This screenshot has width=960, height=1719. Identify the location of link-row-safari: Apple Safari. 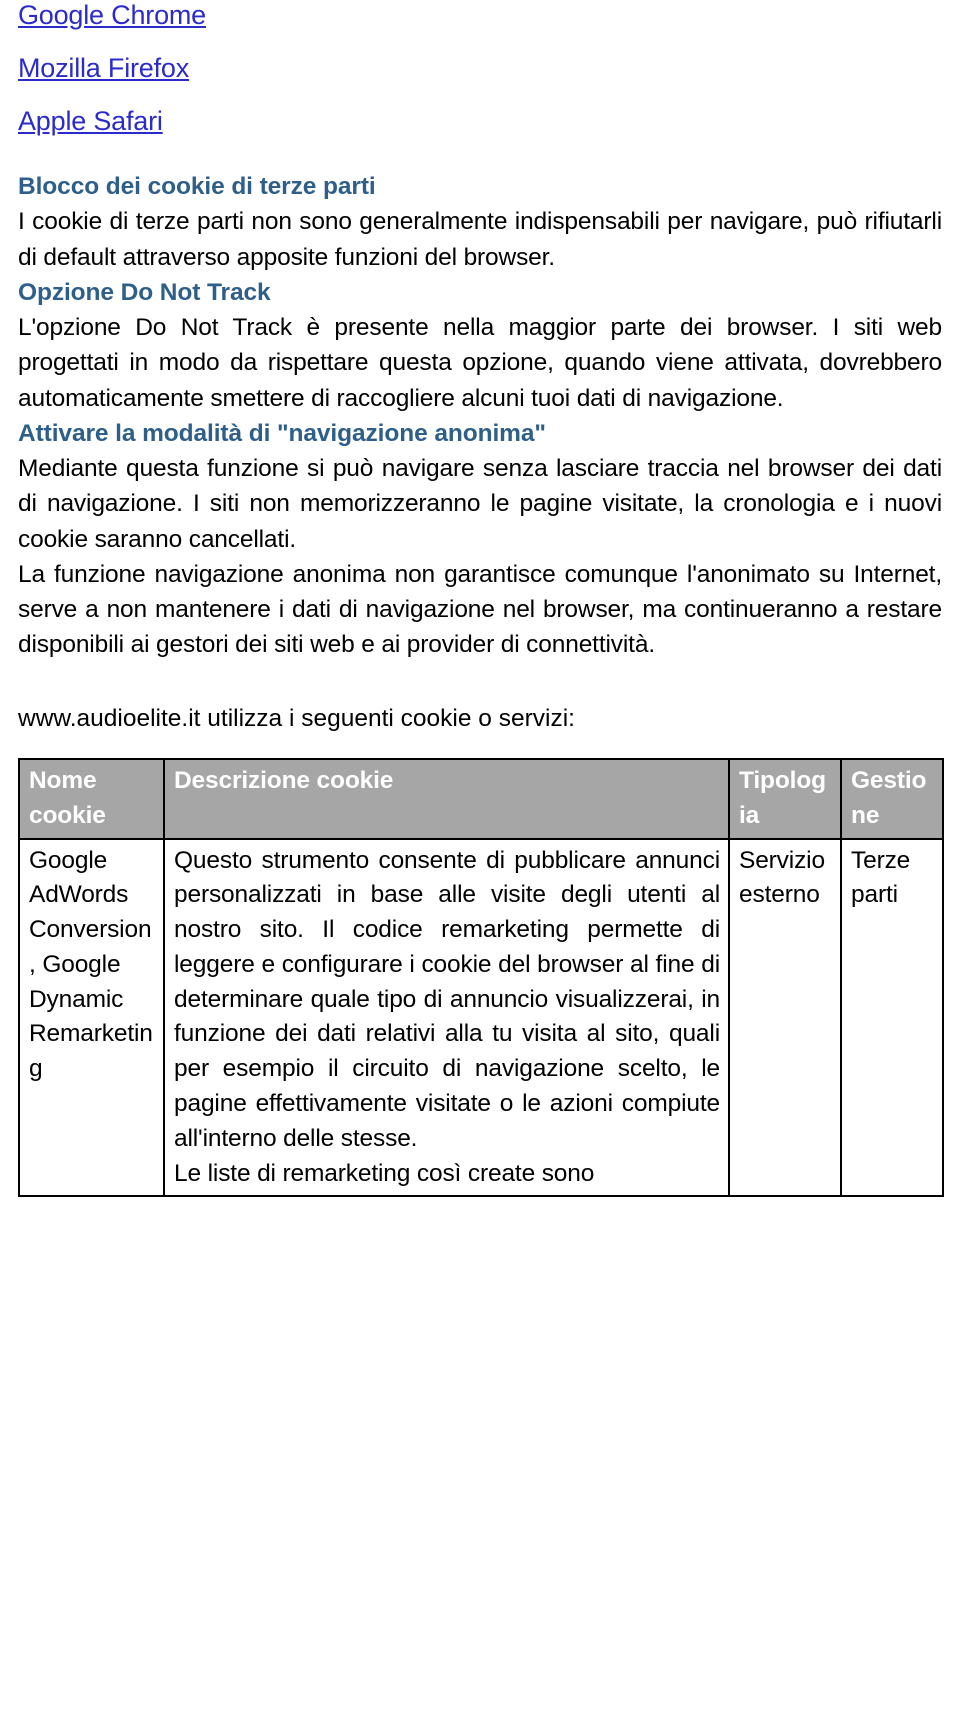
(480, 121).